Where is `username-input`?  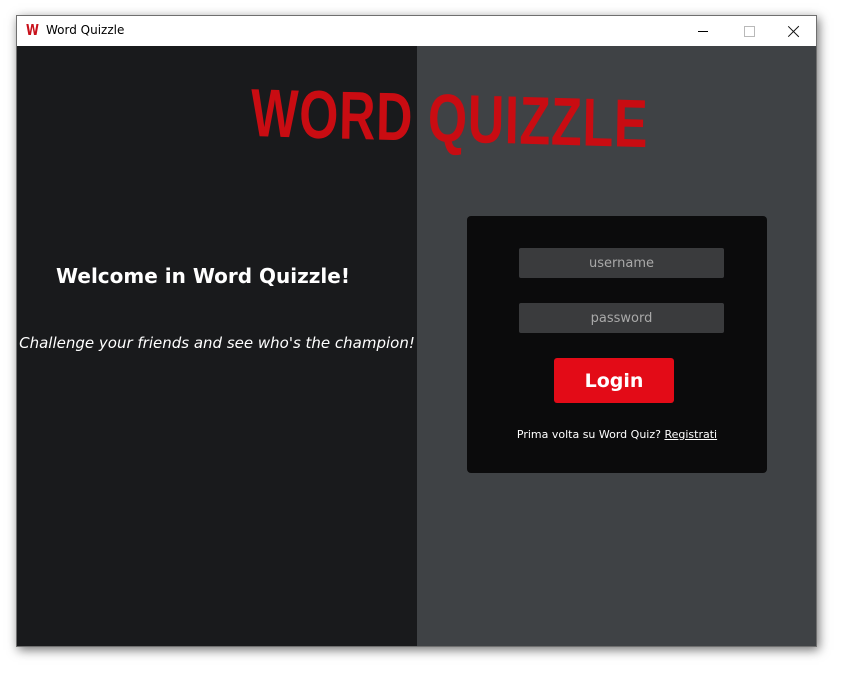
username-input is located at coordinates (621, 263).